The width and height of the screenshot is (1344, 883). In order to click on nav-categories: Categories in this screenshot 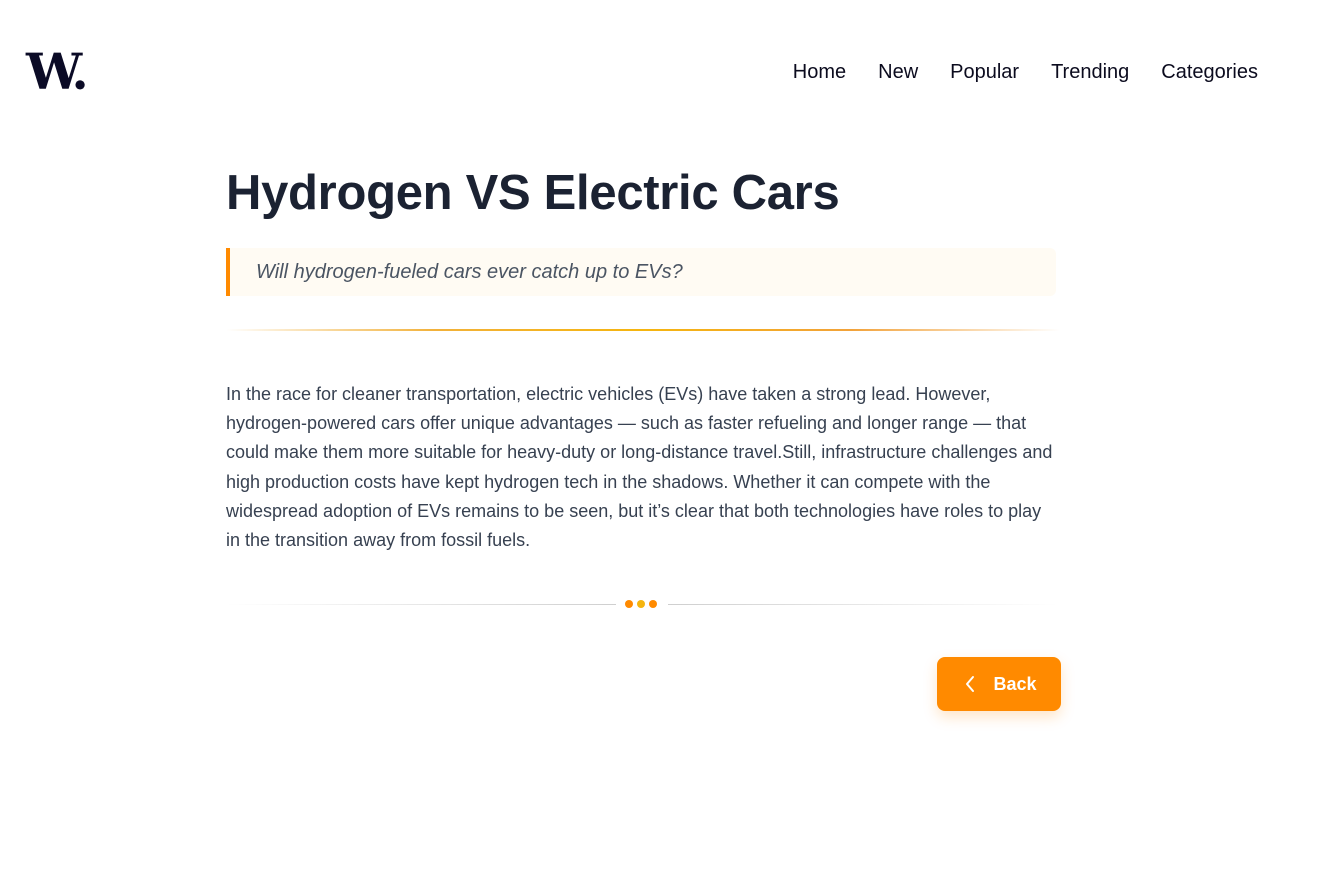, I will do `click(1209, 72)`.